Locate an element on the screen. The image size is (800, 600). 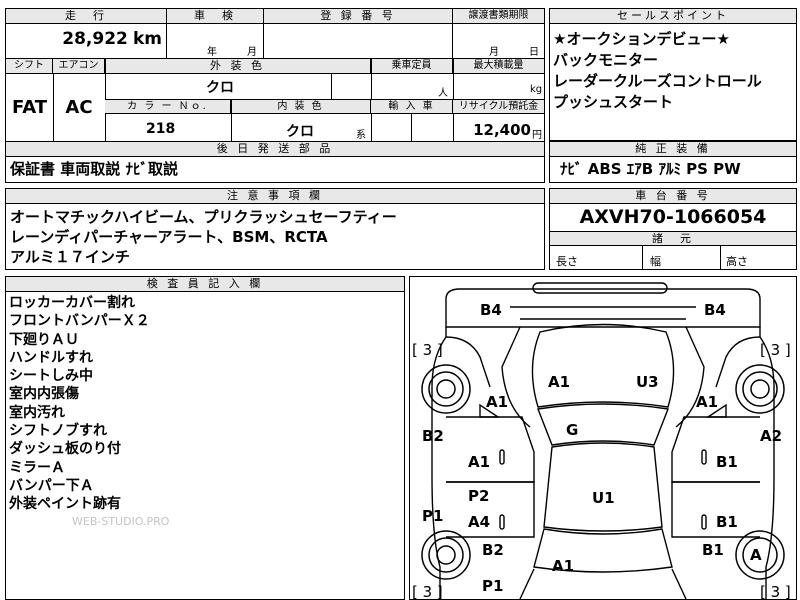
tire-mark-front-right: [ 3 ] is located at coordinates (775, 350).